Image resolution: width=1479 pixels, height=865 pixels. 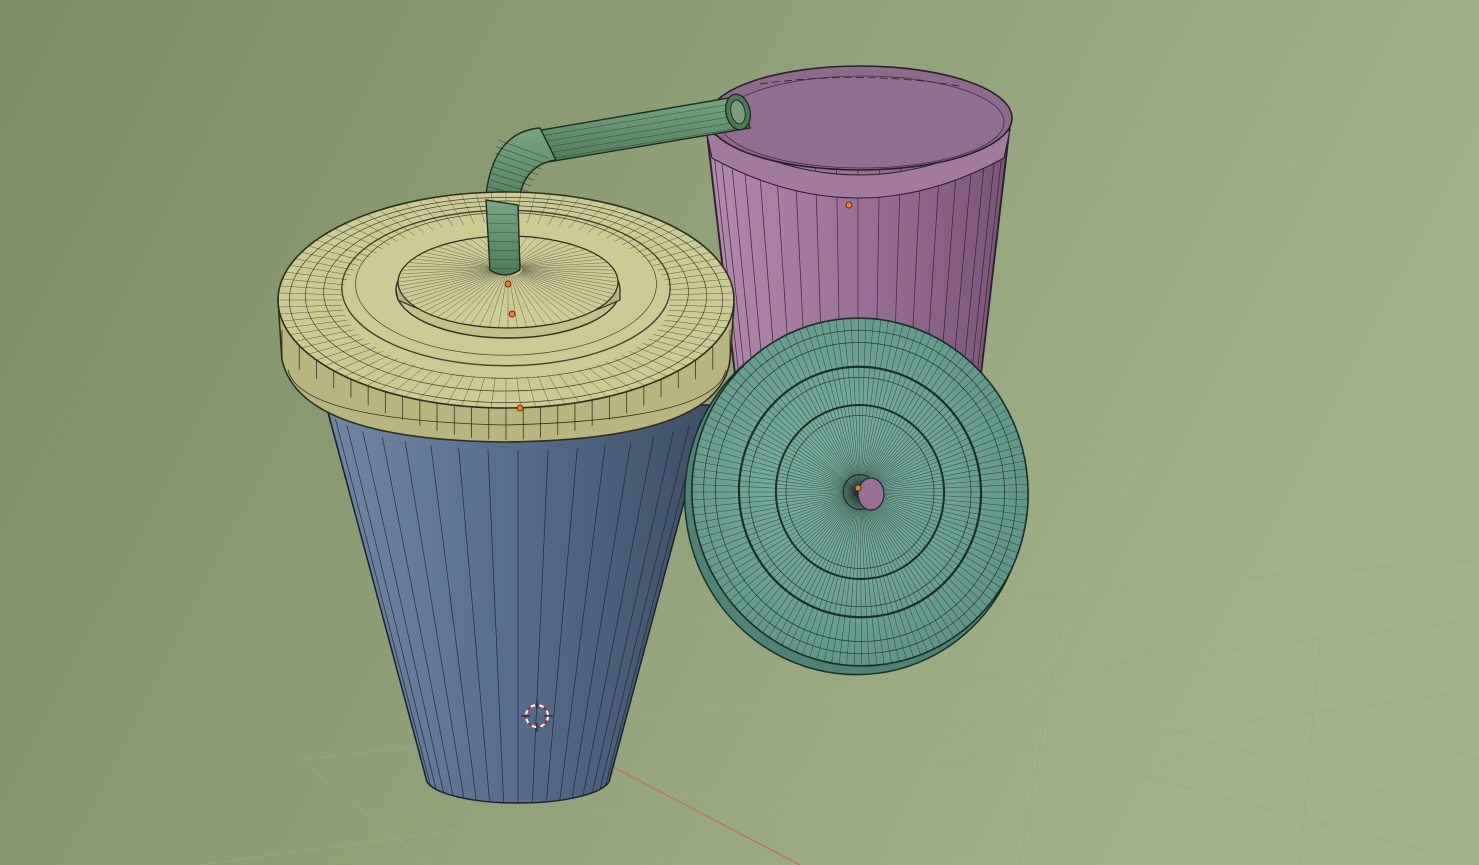 What do you see at coordinates (503, 237) in the screenshot?
I see `straw-lower-segment` at bounding box center [503, 237].